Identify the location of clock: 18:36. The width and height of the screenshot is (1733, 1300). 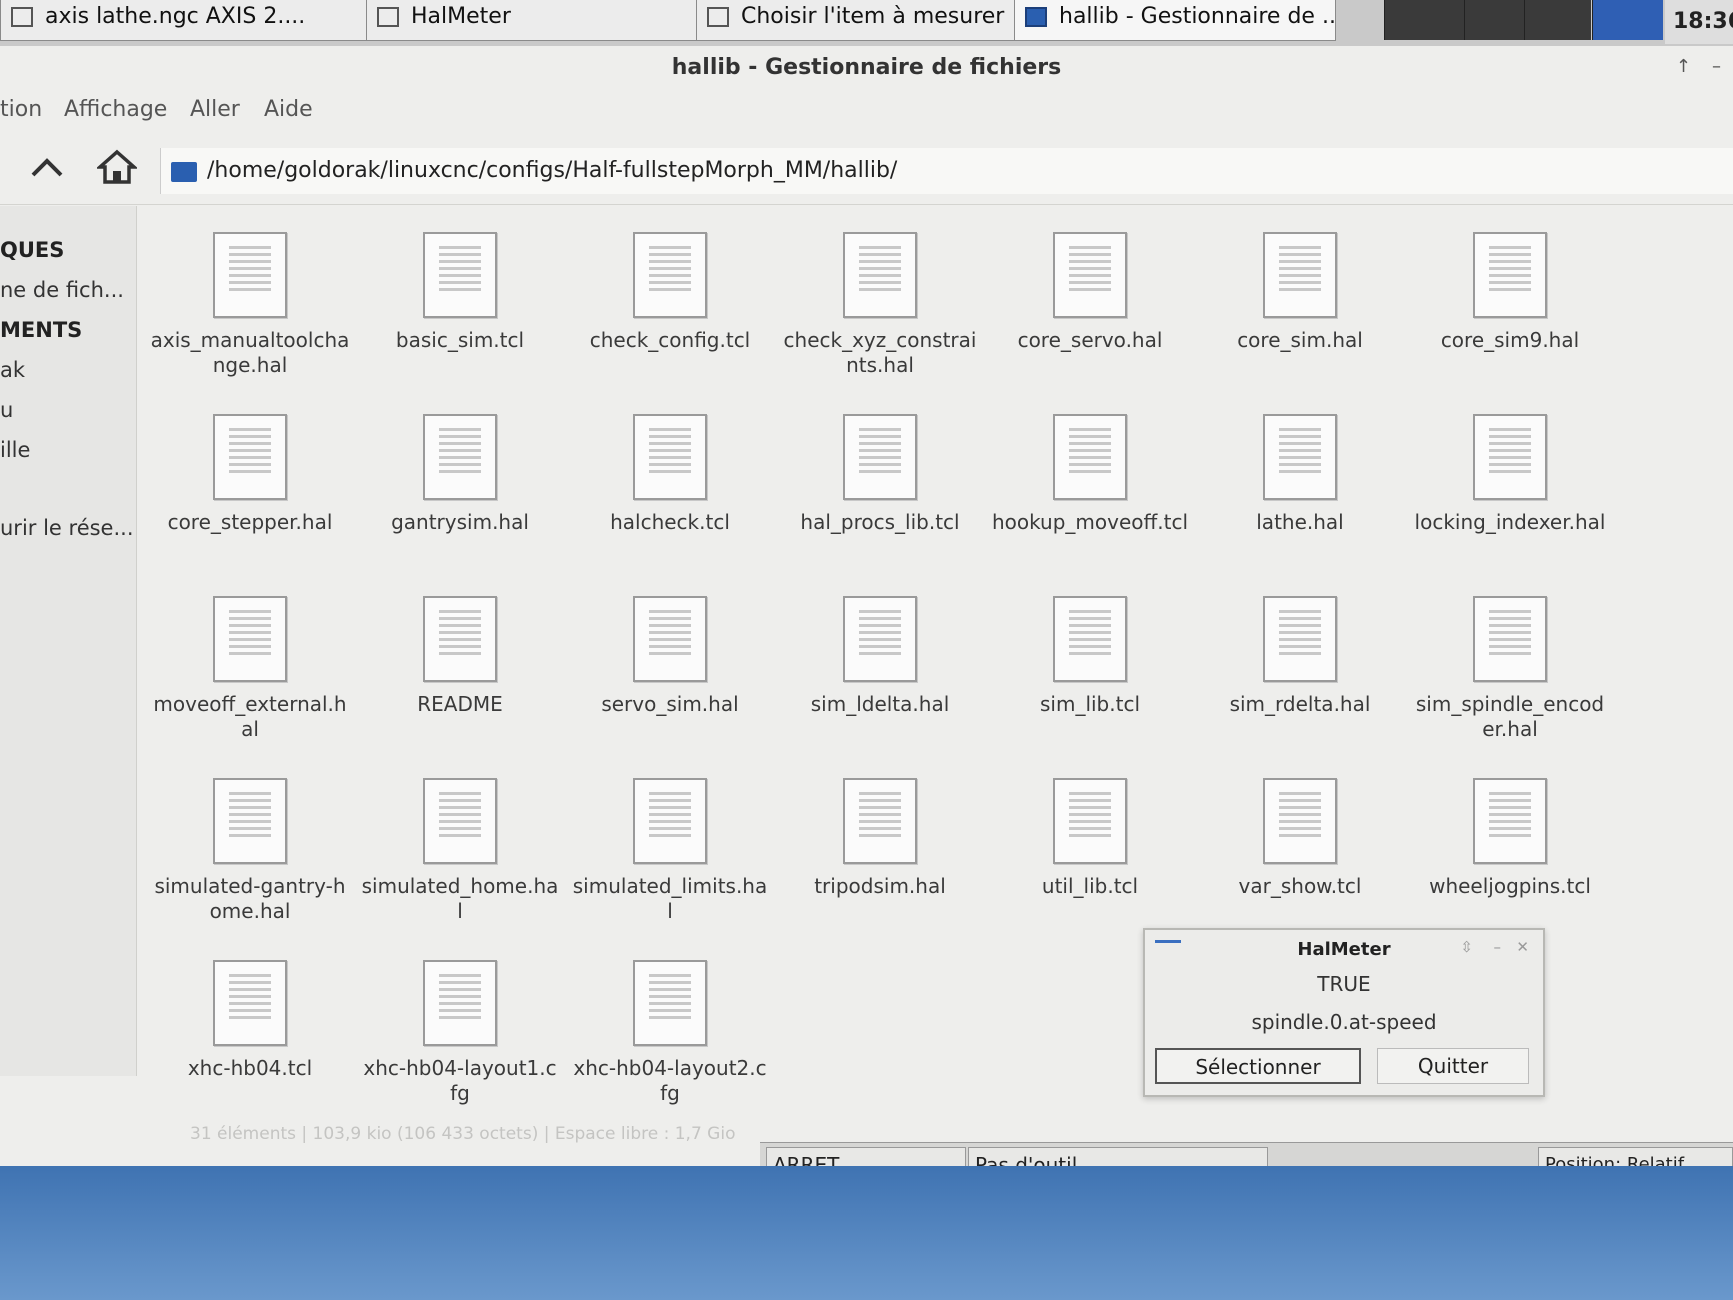
(1699, 22).